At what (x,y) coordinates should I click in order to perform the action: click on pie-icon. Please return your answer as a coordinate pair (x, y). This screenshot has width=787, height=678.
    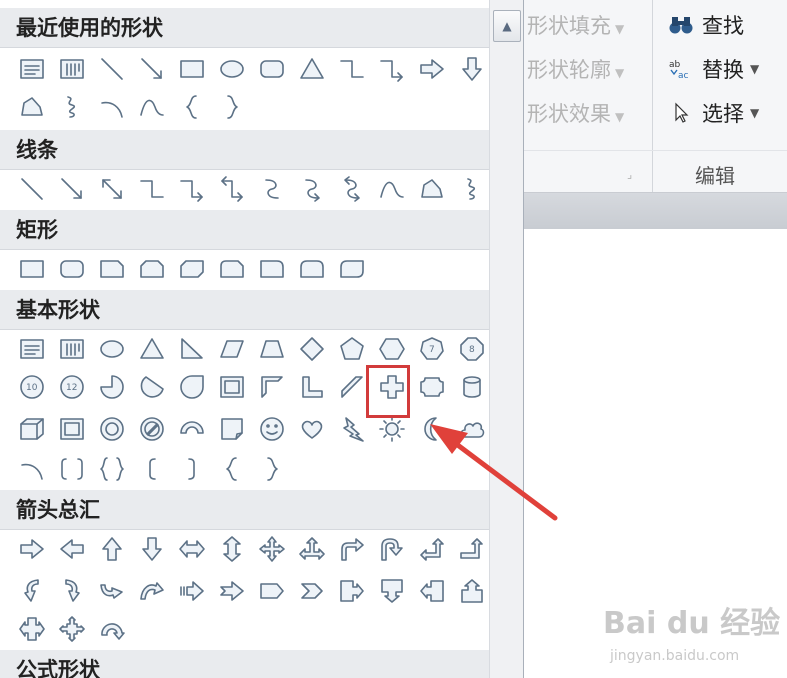
    Looking at the image, I should click on (112, 387).